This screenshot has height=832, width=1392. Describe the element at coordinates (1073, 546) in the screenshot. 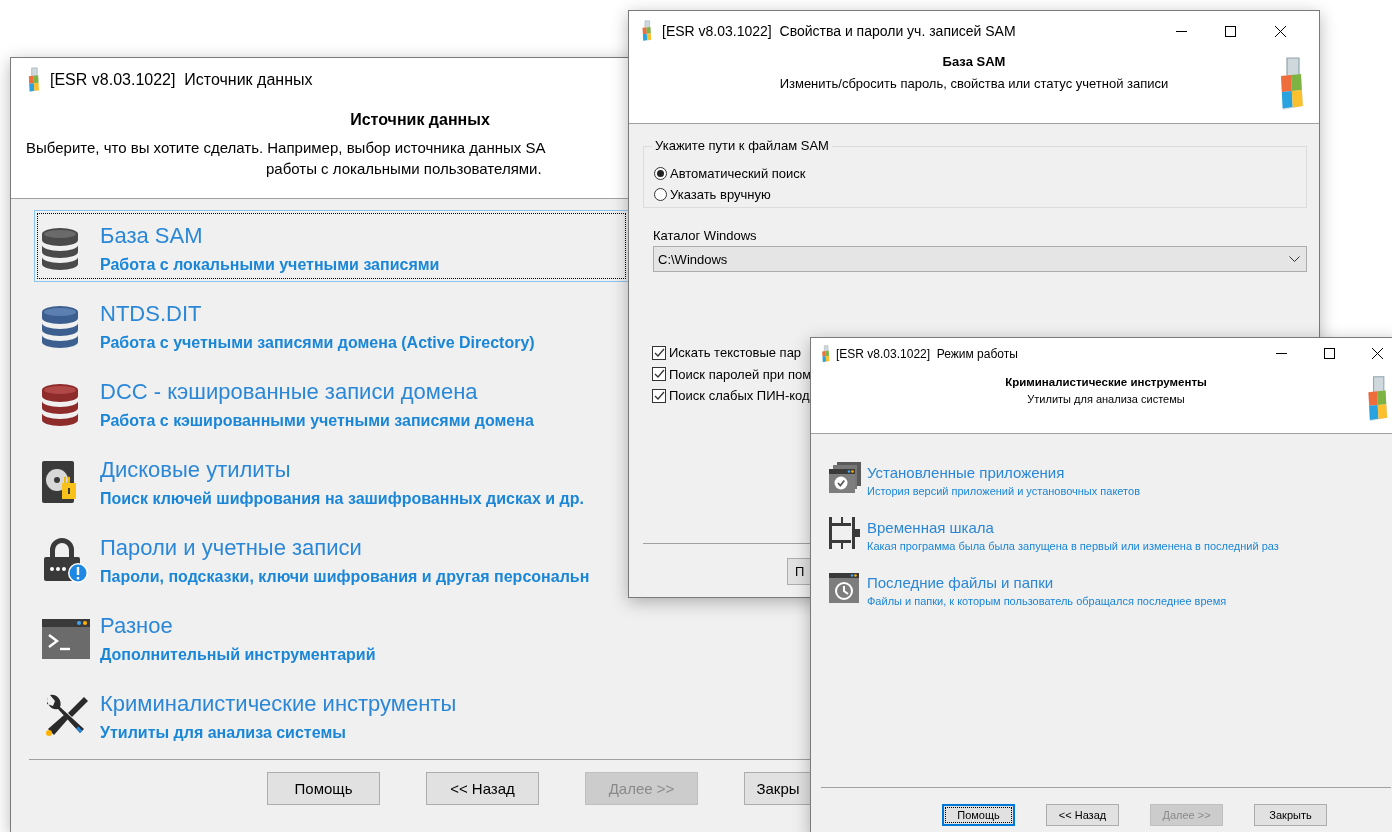

I see `option-description: Какая программа была была запущена в первый или изменена в последний раз` at that location.